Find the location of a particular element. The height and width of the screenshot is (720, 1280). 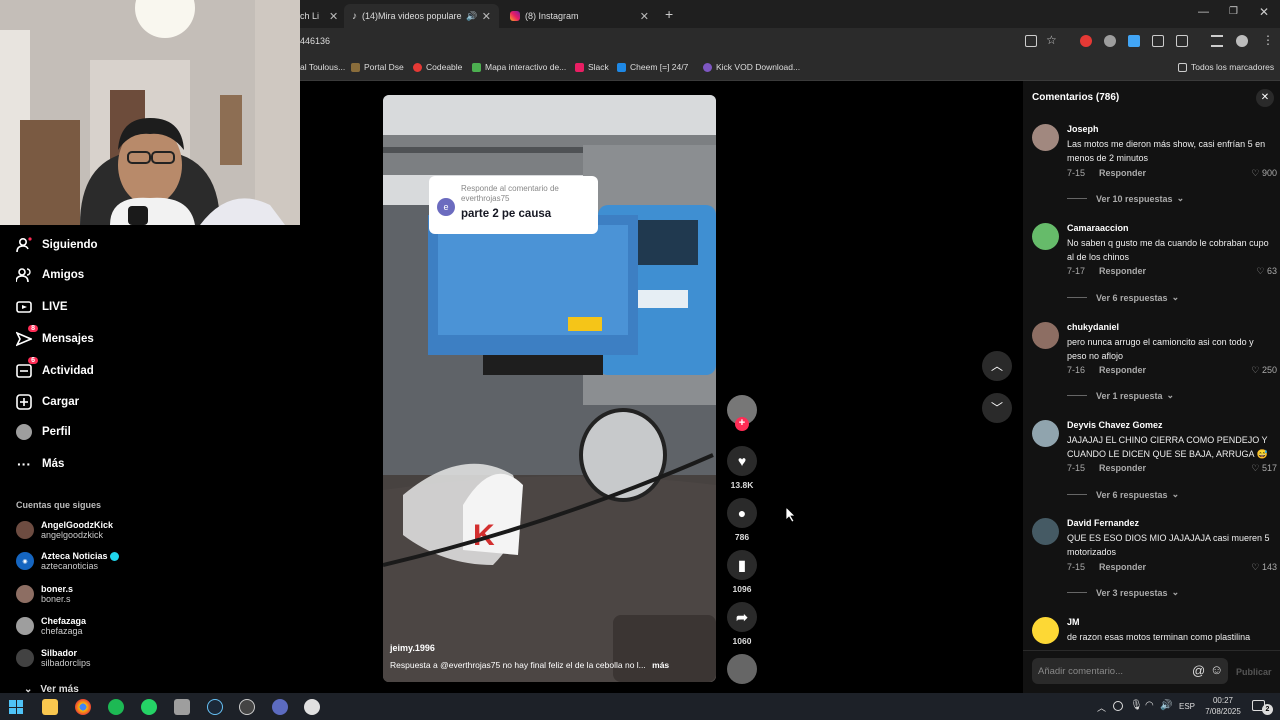

comment-like-button: ♡ 517 is located at coordinates (1264, 468).